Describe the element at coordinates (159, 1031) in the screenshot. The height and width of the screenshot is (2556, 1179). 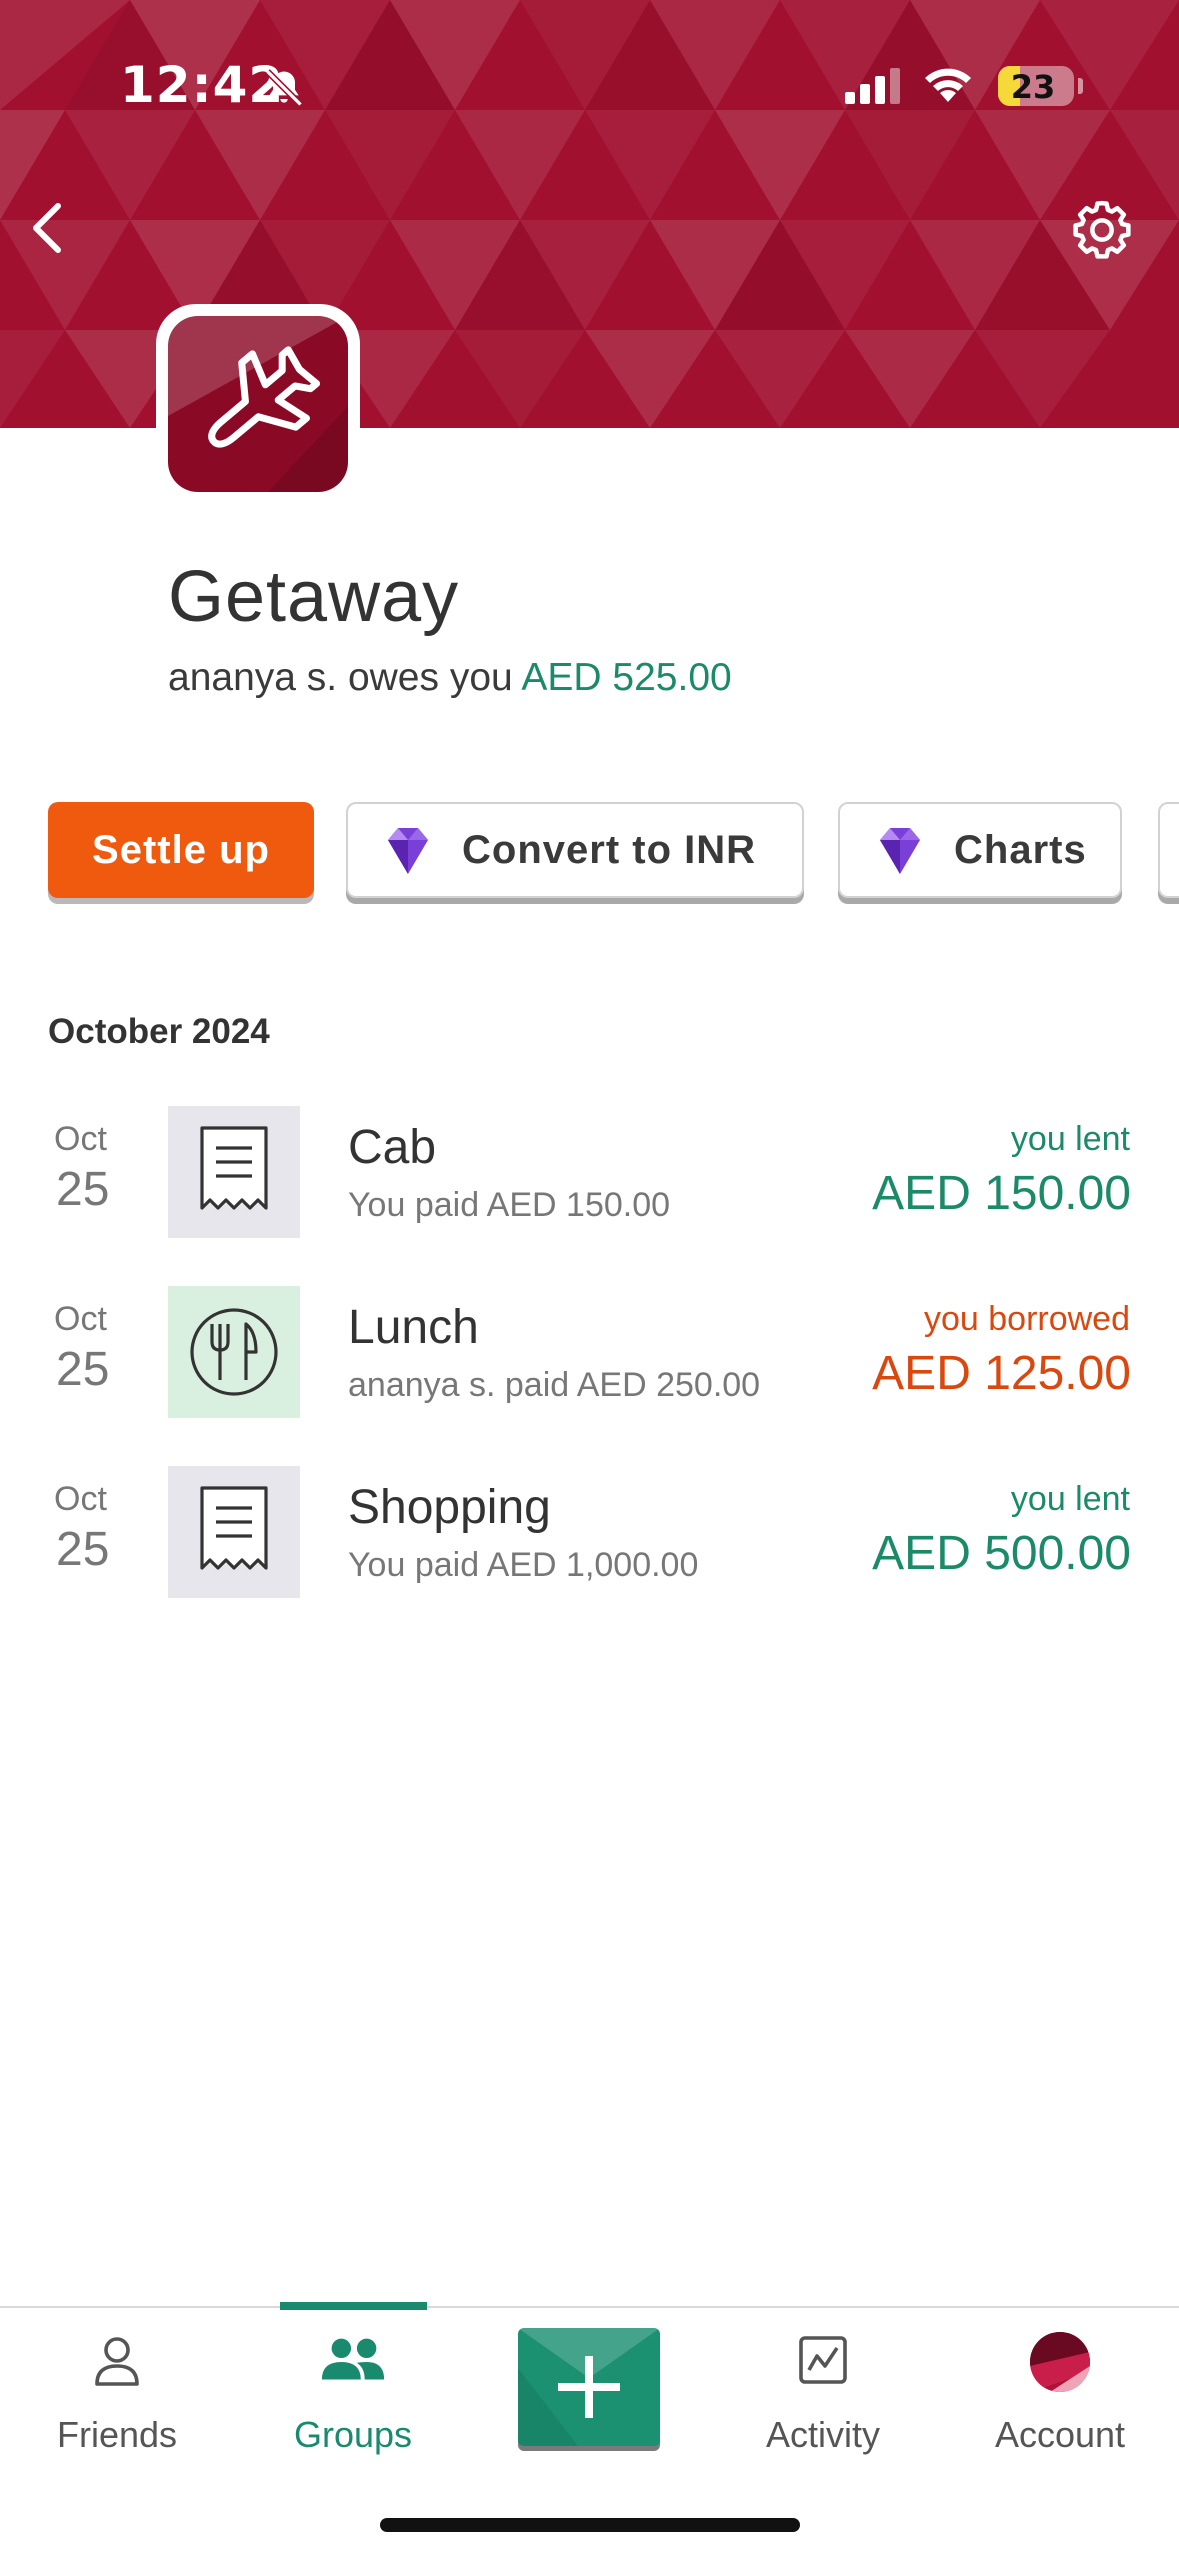
I see `month-section-header: October 2024` at that location.